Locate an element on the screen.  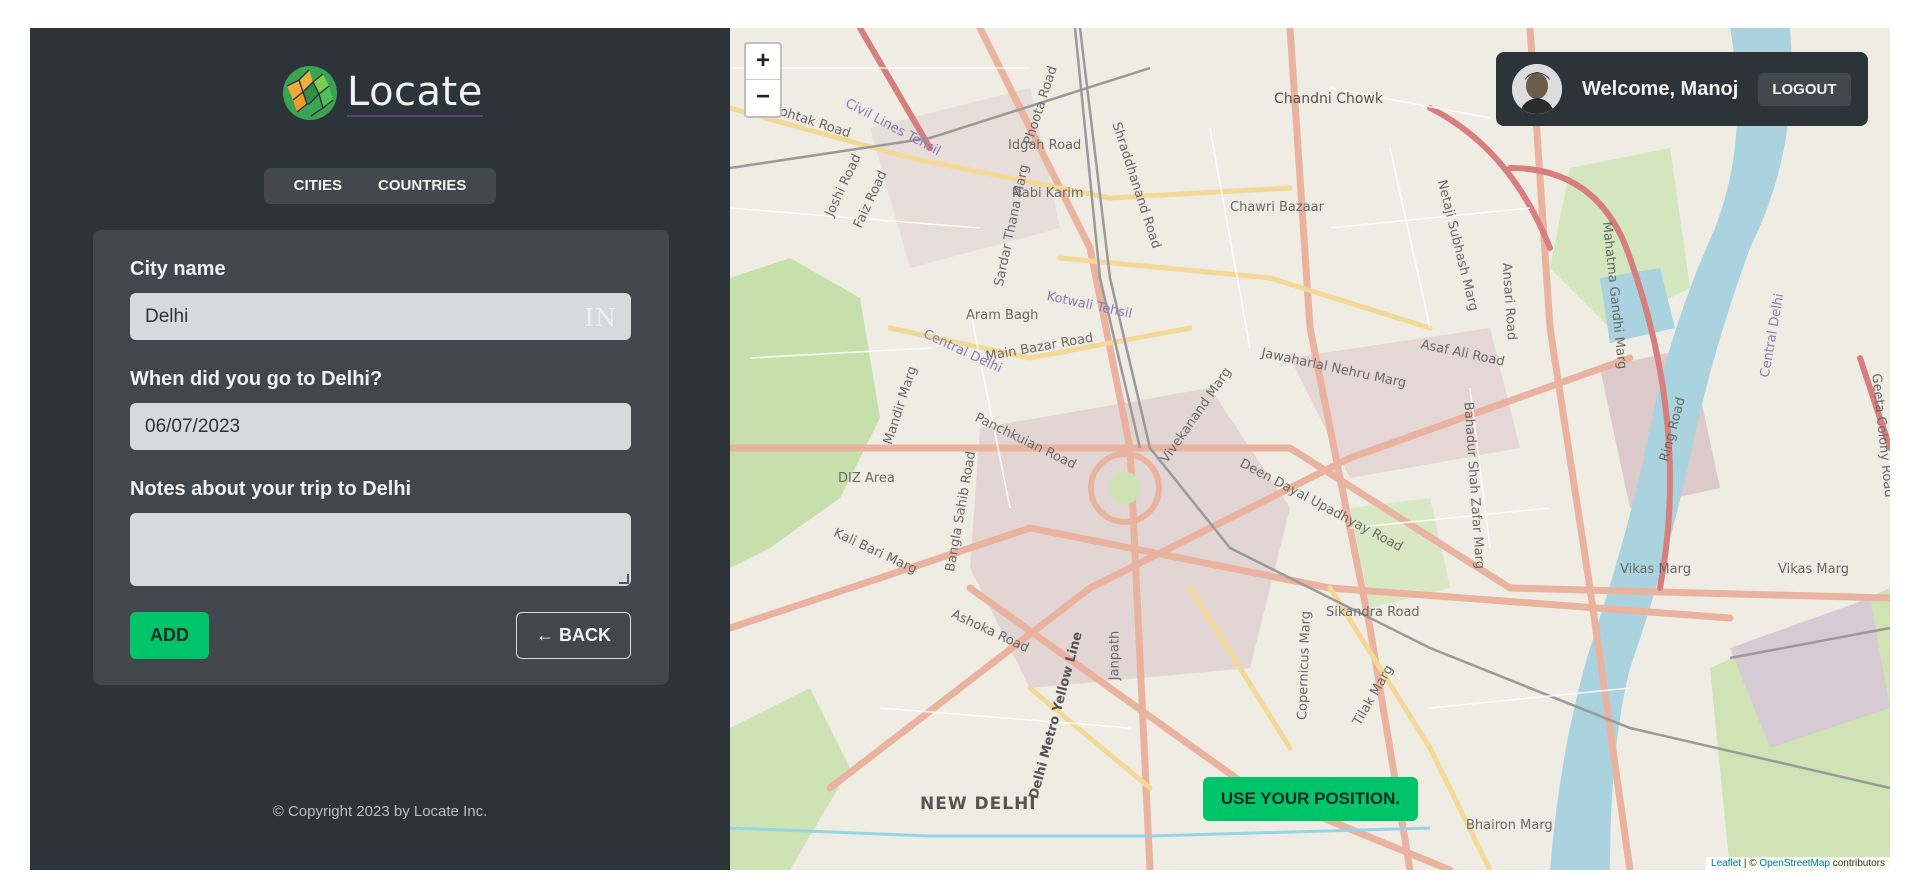
globe-logo-icon is located at coordinates (310, 93).